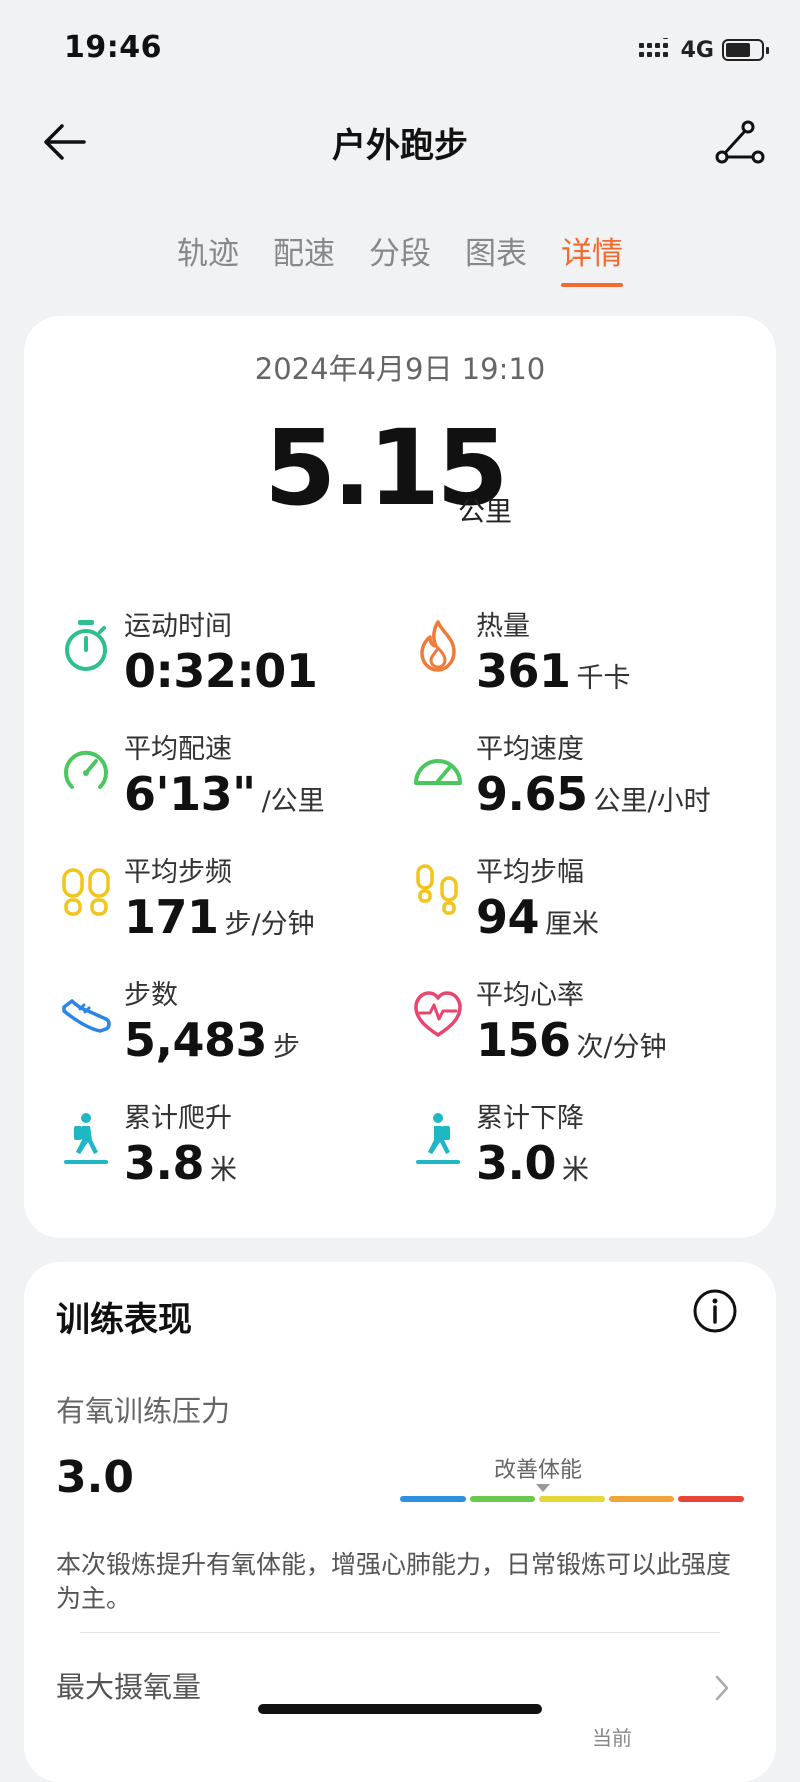 The width and height of the screenshot is (800, 1782). I want to click on metric-calories: 热量 361 千卡, so click(582, 654).